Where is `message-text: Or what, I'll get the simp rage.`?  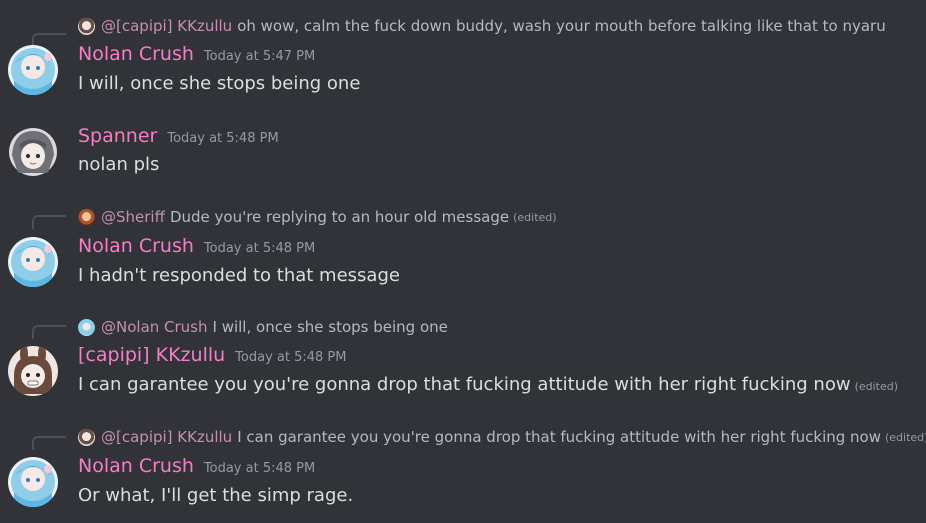
message-text: Or what, I'll get the simp rage. is located at coordinates (216, 495).